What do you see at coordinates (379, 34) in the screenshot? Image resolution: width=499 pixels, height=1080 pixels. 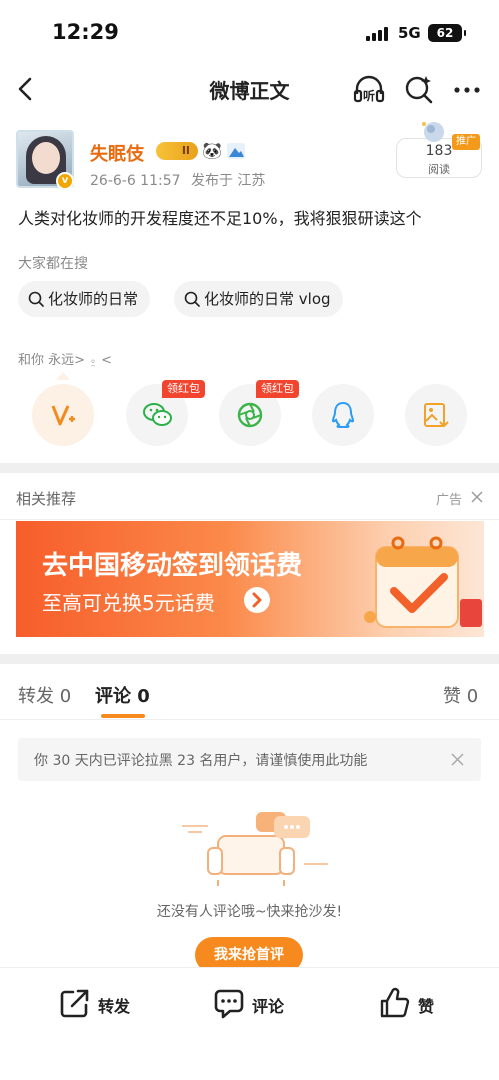 I see `signal-icon` at bounding box center [379, 34].